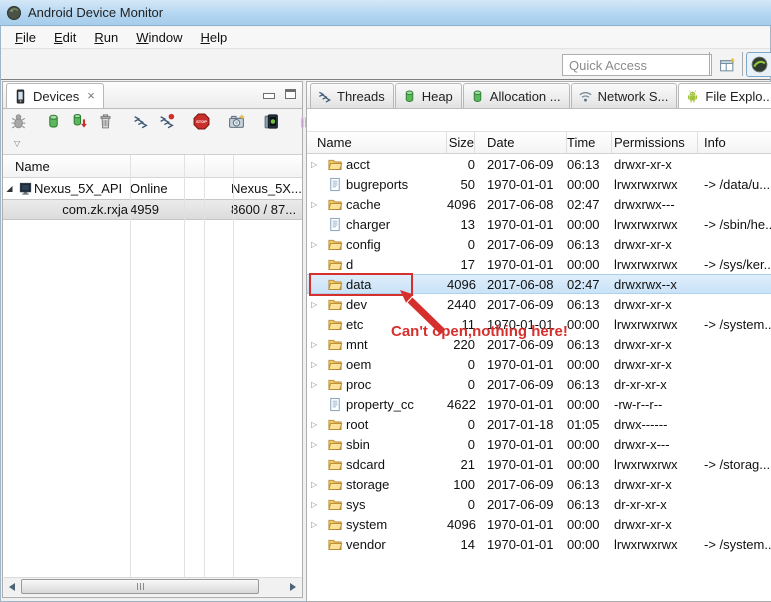  I want to click on file-name: acct, so click(358, 164).